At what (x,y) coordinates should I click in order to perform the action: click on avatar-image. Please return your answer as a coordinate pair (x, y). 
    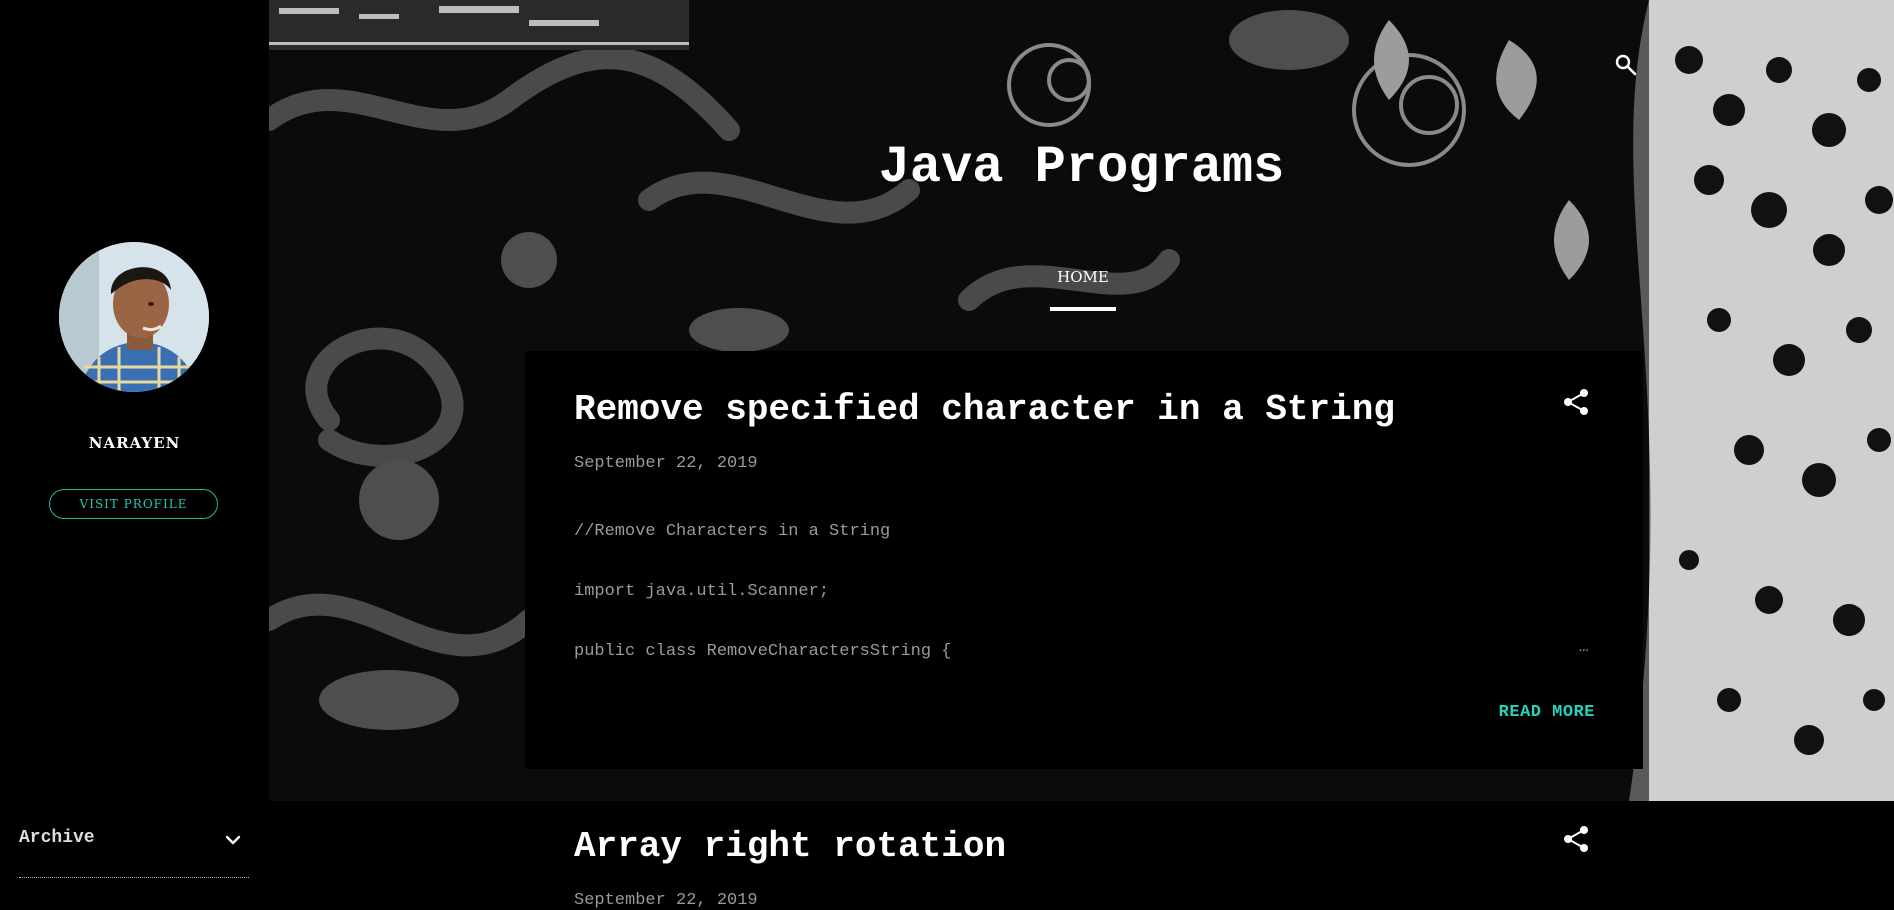
    Looking at the image, I should click on (134, 317).